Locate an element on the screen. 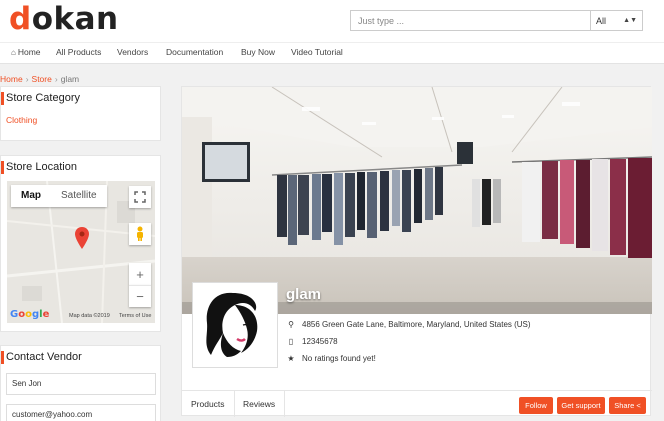 The width and height of the screenshot is (664, 421). share-button: Share < is located at coordinates (627, 405).